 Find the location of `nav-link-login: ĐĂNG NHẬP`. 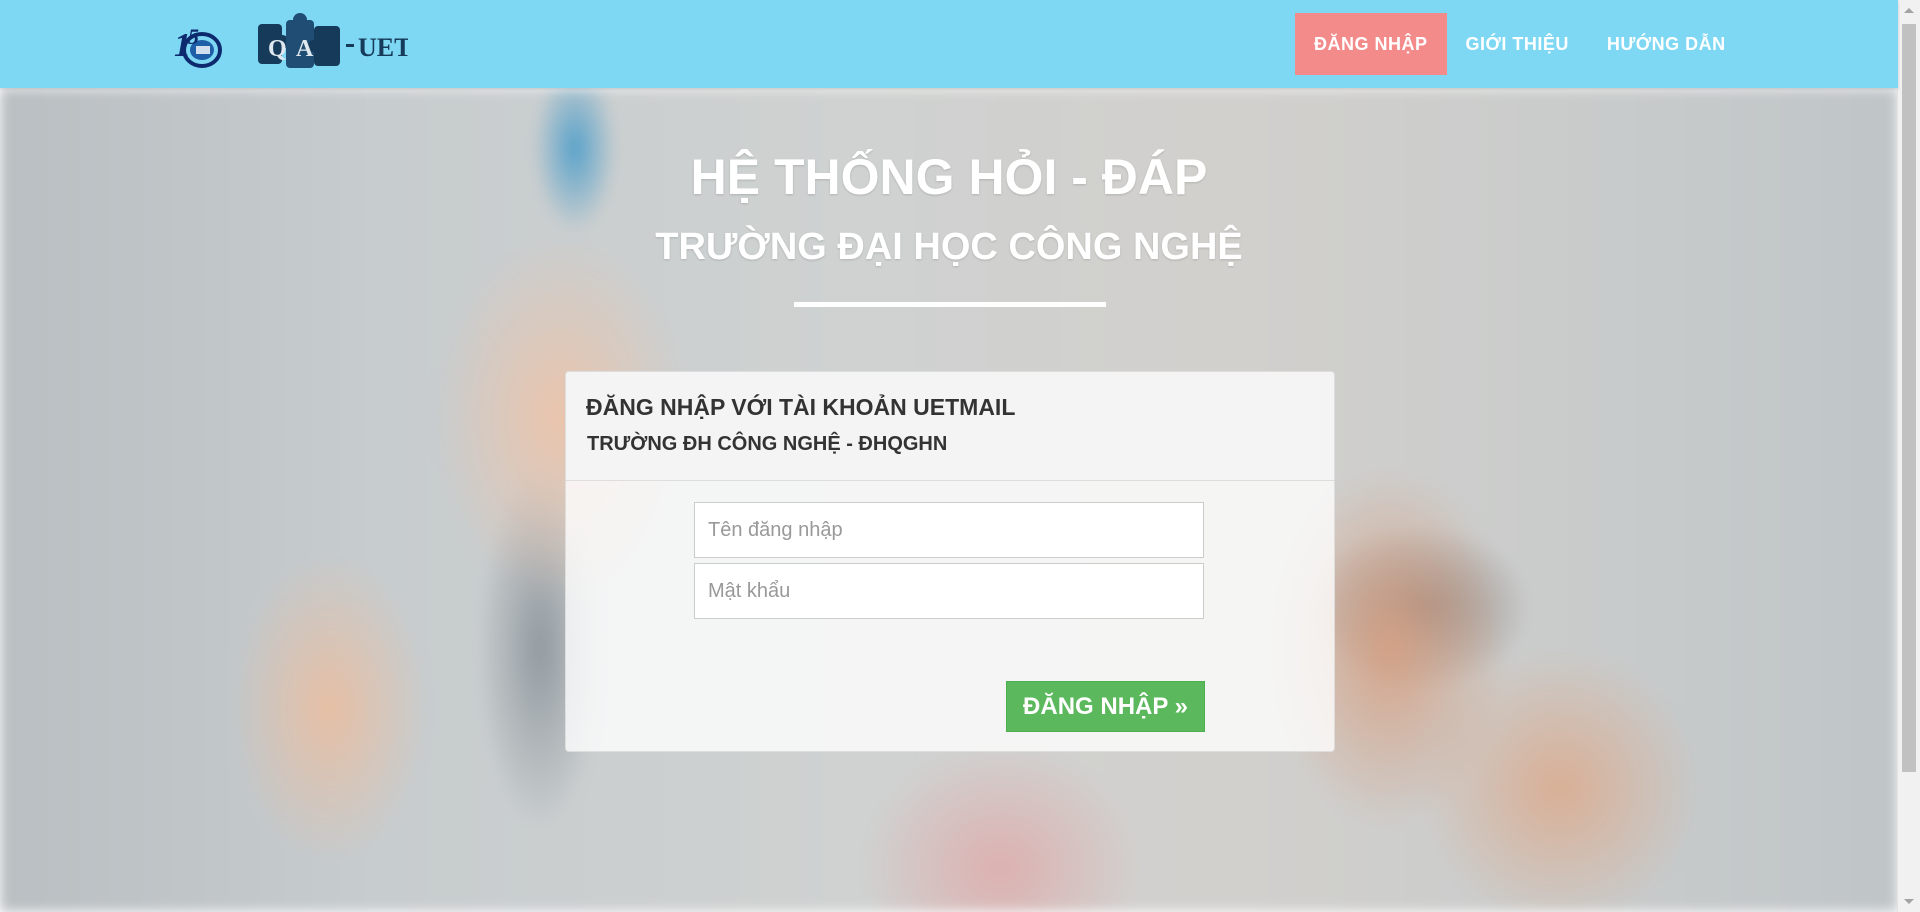

nav-link-login: ĐĂNG NHẬP is located at coordinates (1371, 44).